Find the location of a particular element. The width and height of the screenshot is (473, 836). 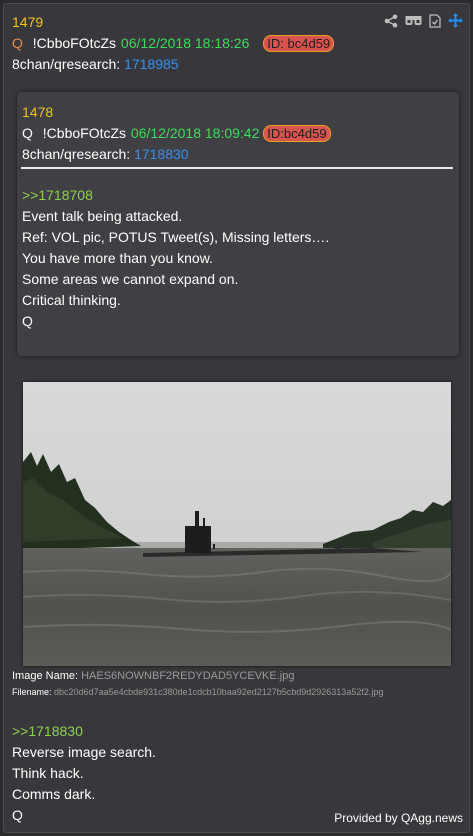

quoted-date: 06/12/2018 18:09:42 is located at coordinates (195, 133).